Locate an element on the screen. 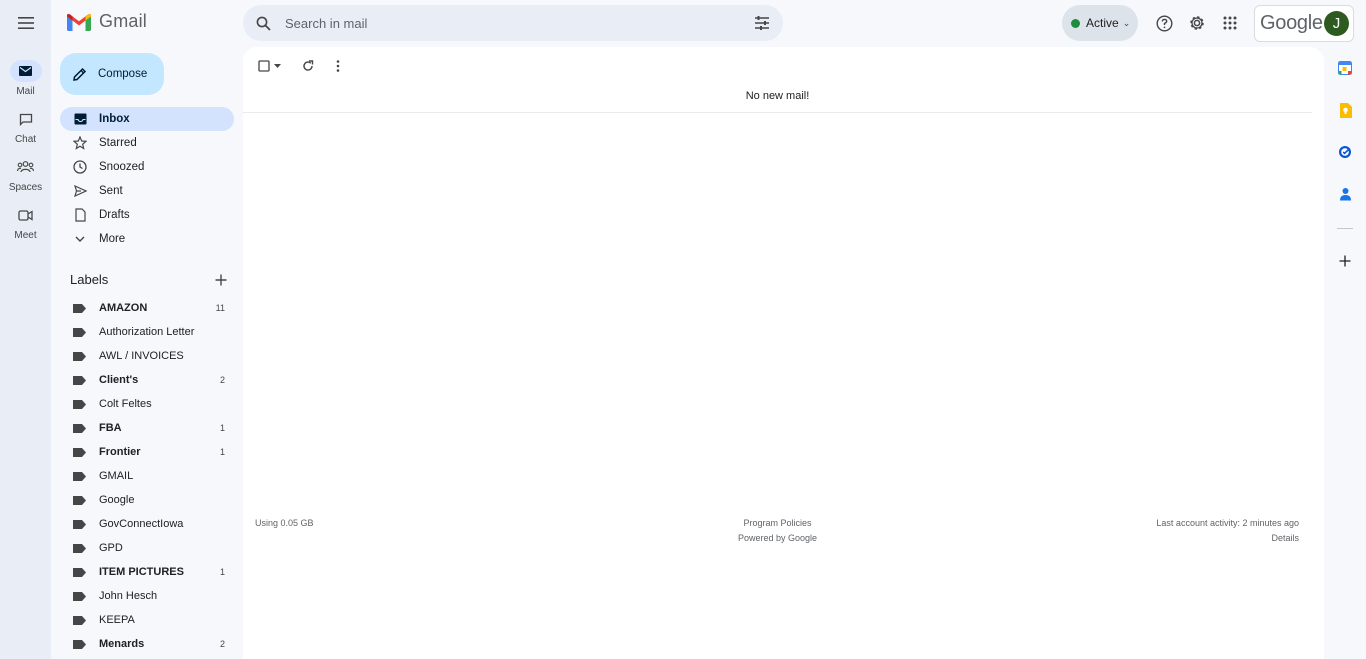 This screenshot has width=1366, height=659. refresh-icon is located at coordinates (308, 65).